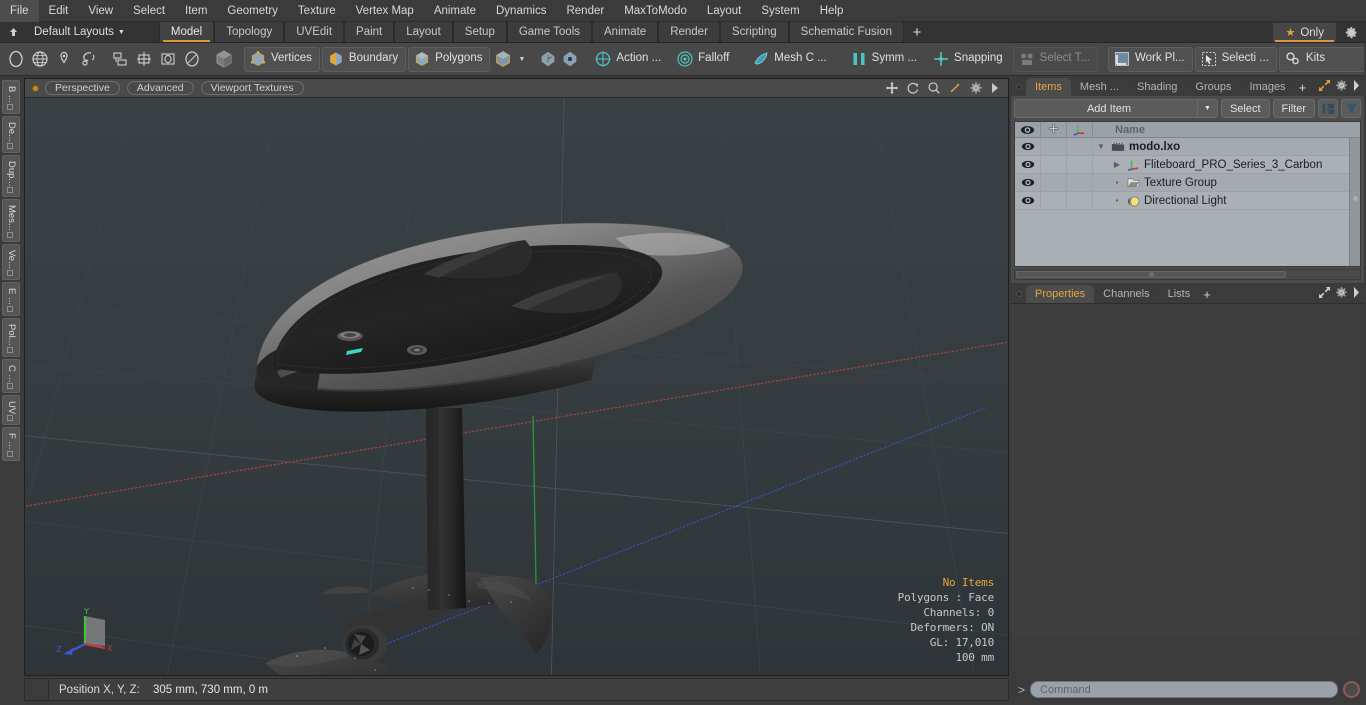 The image size is (1366, 705). I want to click on add-panel-tab-button: +, so click(1303, 87).